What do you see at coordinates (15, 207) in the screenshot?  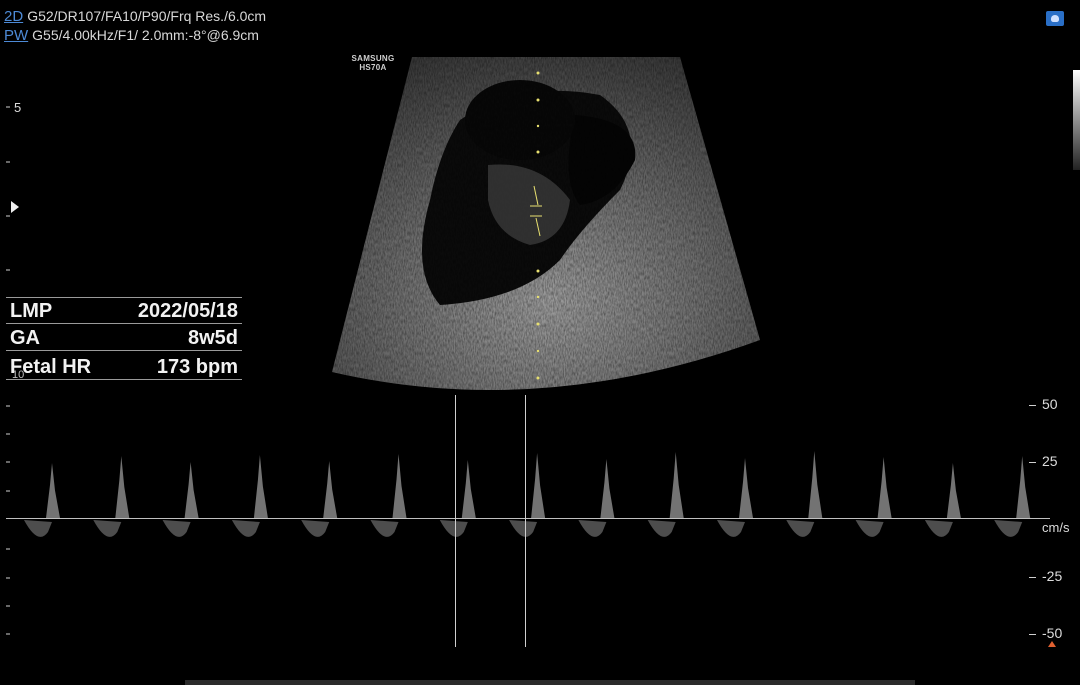 I see `focus-marker-icon` at bounding box center [15, 207].